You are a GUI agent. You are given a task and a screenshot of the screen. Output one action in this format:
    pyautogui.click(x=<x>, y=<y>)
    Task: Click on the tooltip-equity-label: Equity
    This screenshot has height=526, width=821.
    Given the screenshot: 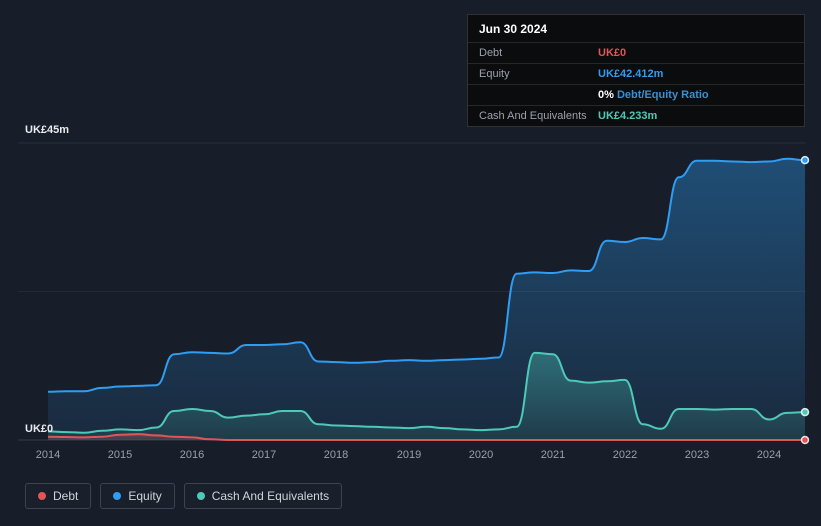 What is the action you would take?
    pyautogui.click(x=494, y=74)
    